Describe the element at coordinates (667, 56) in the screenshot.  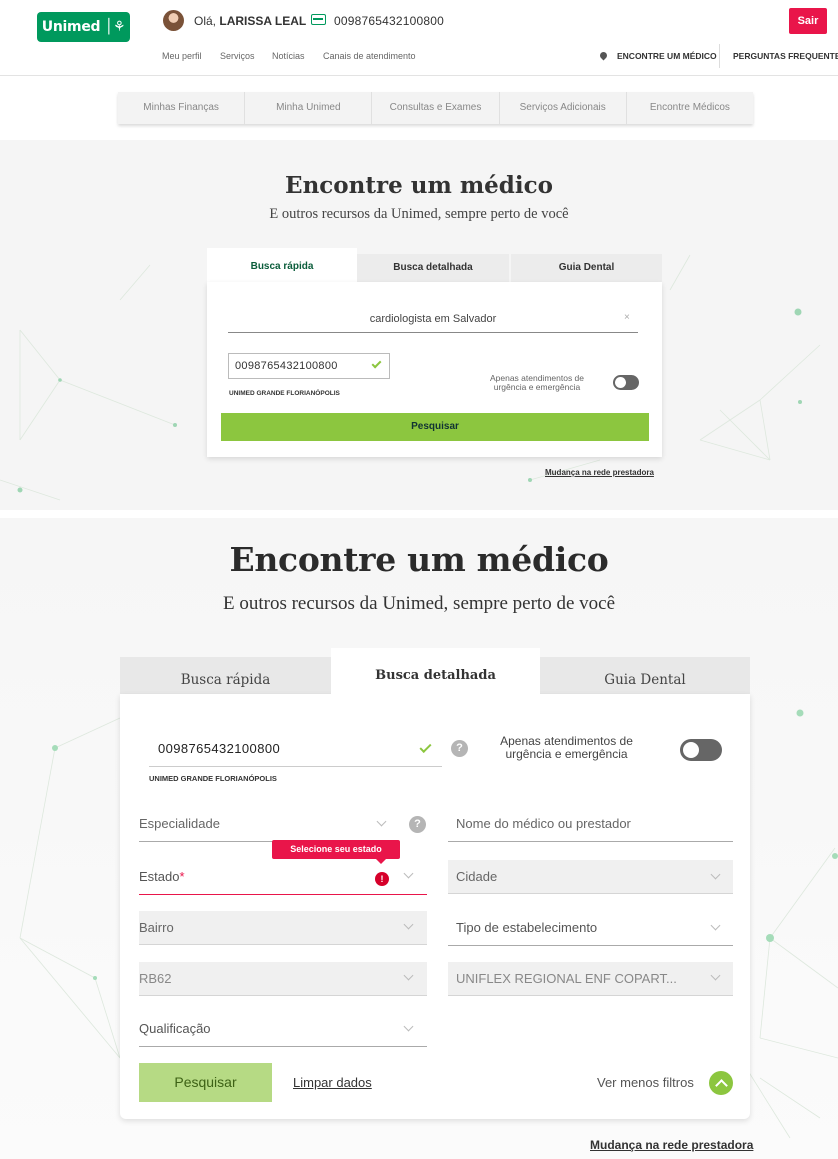
I see `find-doctor-link: ENCONTRE UM MÉDICO` at that location.